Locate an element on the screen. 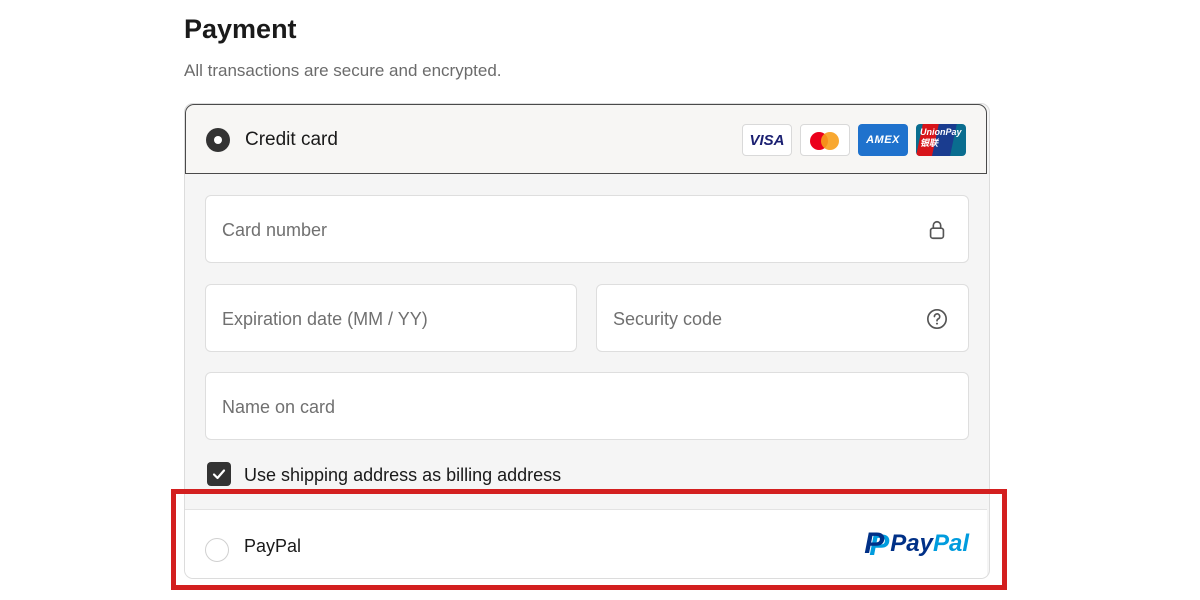 This screenshot has height=600, width=1200. amex-logo-text: AMEX is located at coordinates (883, 140).